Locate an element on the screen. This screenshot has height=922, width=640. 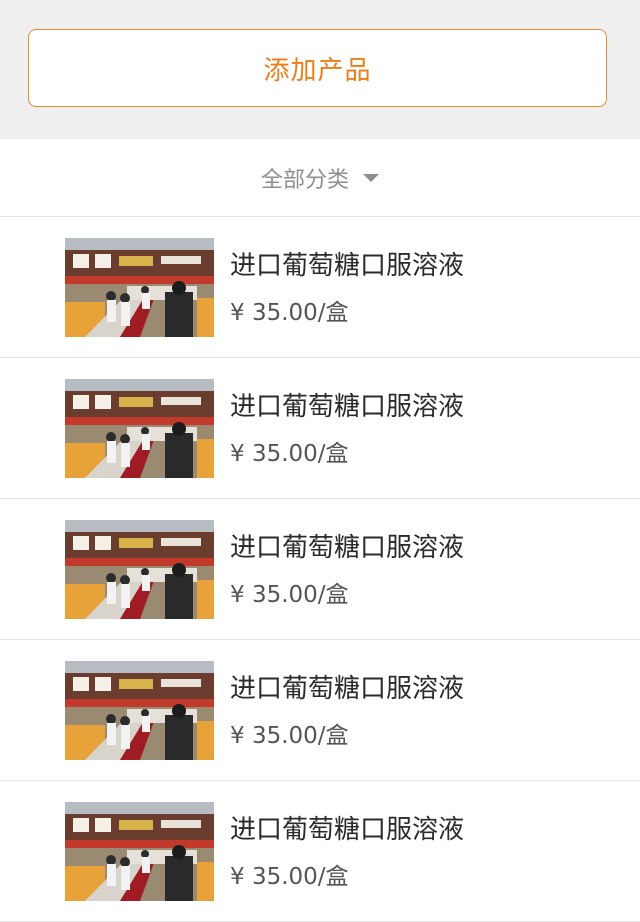
filter-bar: 全部分类 is located at coordinates (320, 178).